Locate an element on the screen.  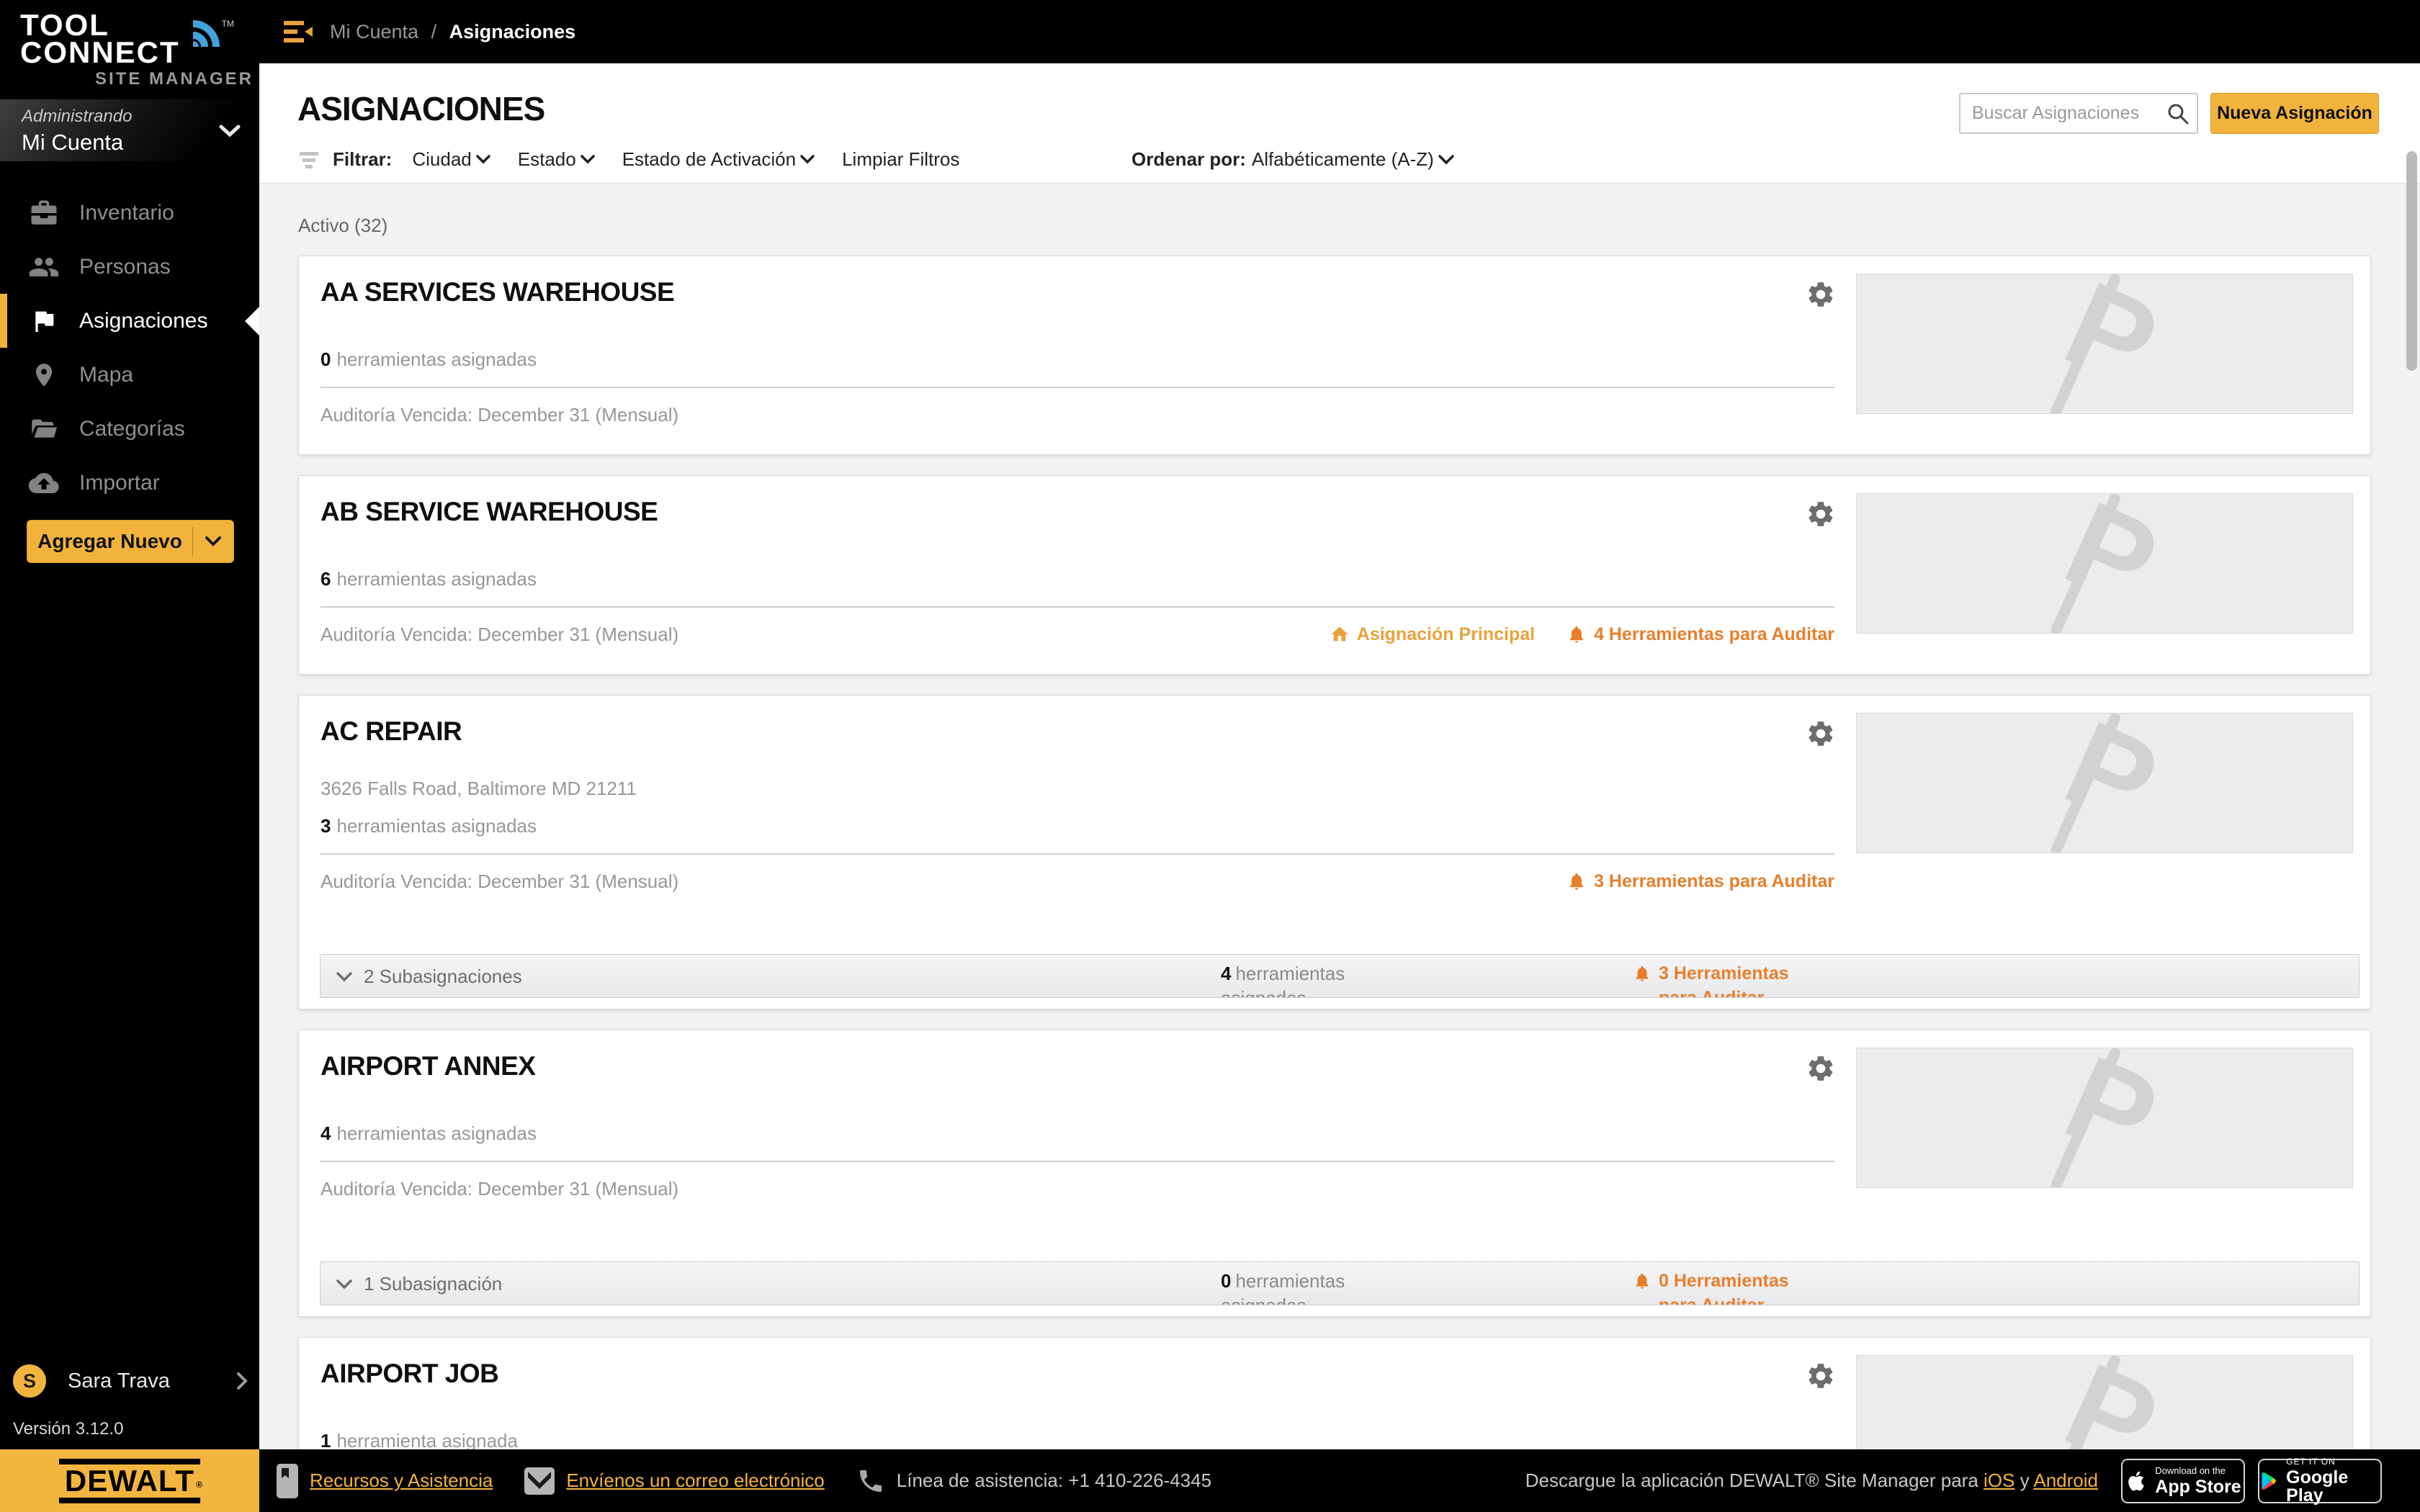
filter-label: Filtrar: is located at coordinates (363, 159).